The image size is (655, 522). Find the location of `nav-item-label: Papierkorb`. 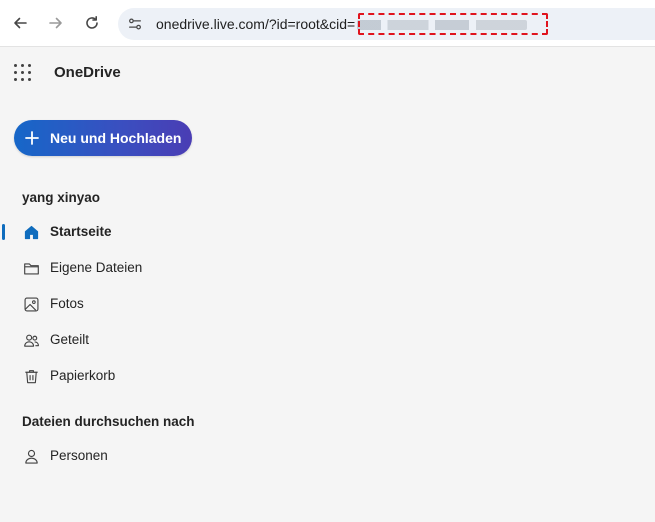

nav-item-label: Papierkorb is located at coordinates (83, 375).